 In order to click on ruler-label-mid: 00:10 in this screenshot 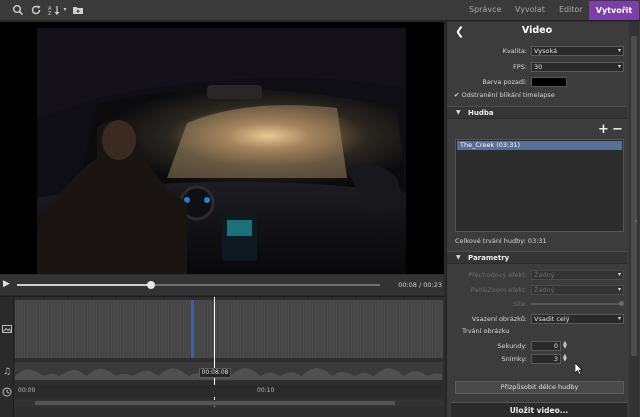, I will do `click(266, 390)`.